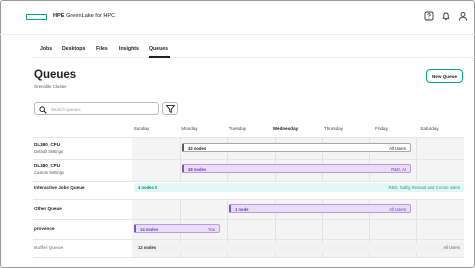 The width and height of the screenshot is (475, 268). I want to click on active-tab-indicator, so click(159, 57).